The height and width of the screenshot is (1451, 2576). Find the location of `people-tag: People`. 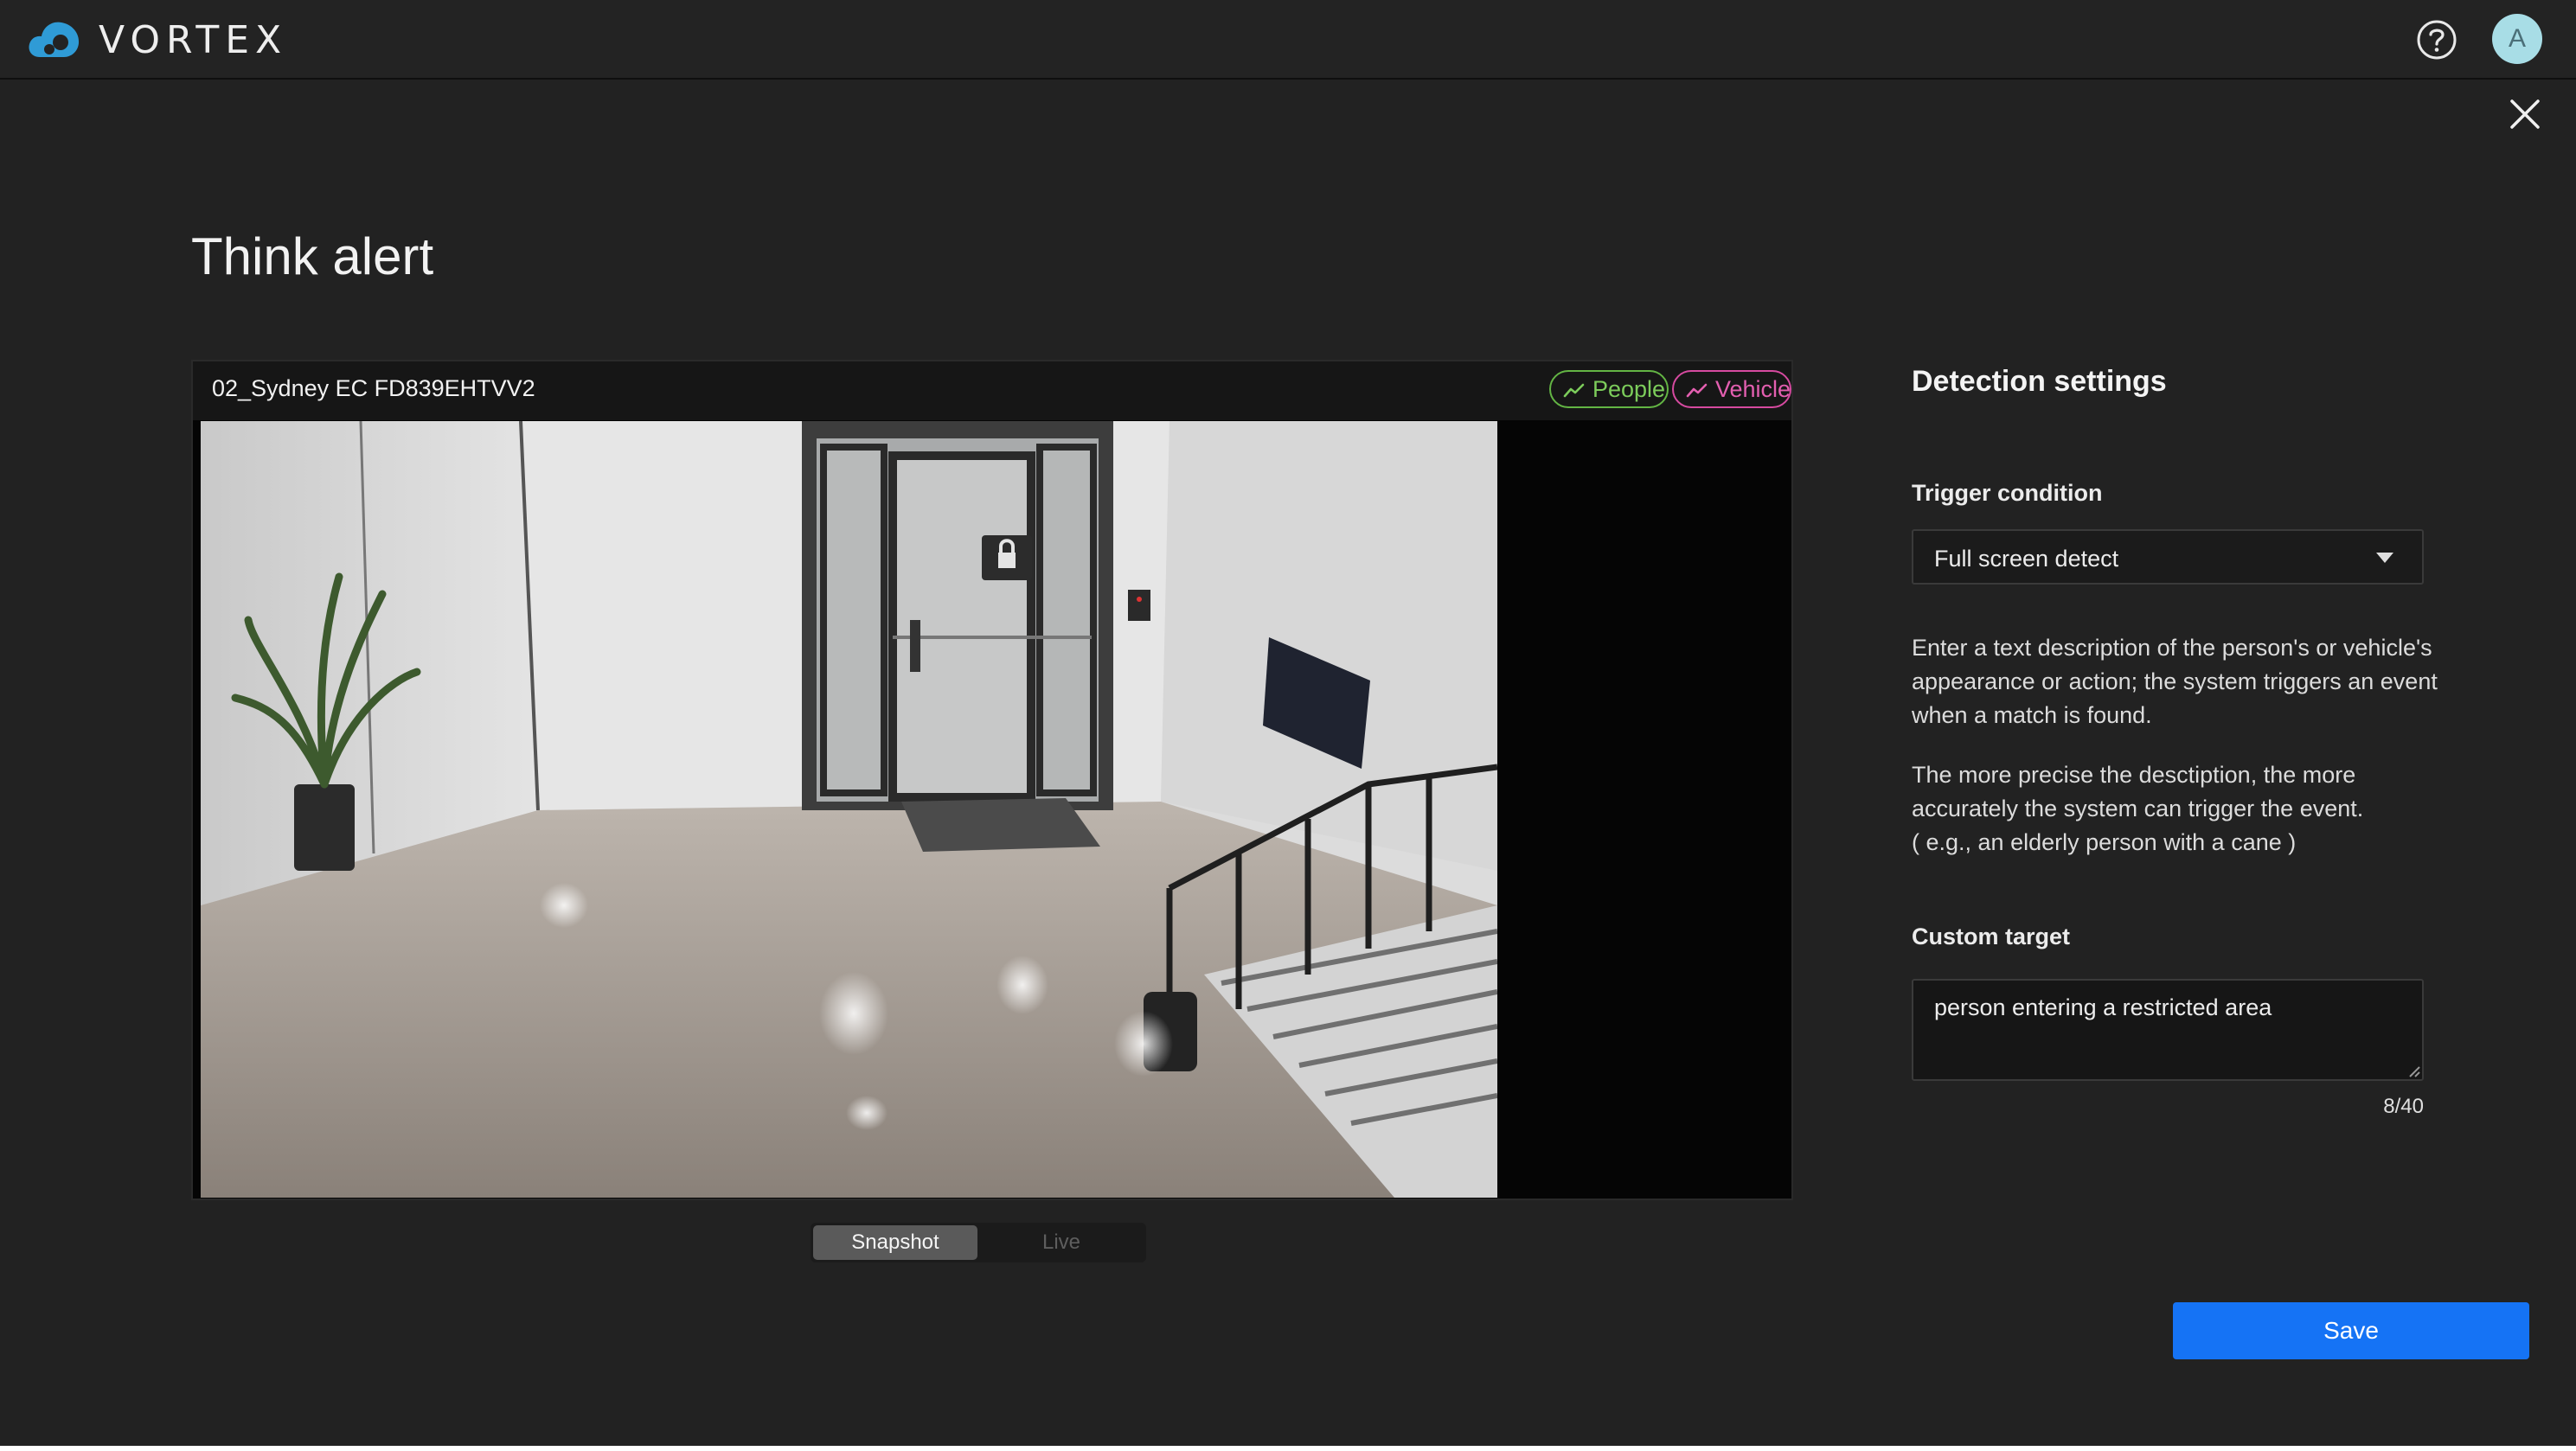

people-tag: People is located at coordinates (1609, 389).